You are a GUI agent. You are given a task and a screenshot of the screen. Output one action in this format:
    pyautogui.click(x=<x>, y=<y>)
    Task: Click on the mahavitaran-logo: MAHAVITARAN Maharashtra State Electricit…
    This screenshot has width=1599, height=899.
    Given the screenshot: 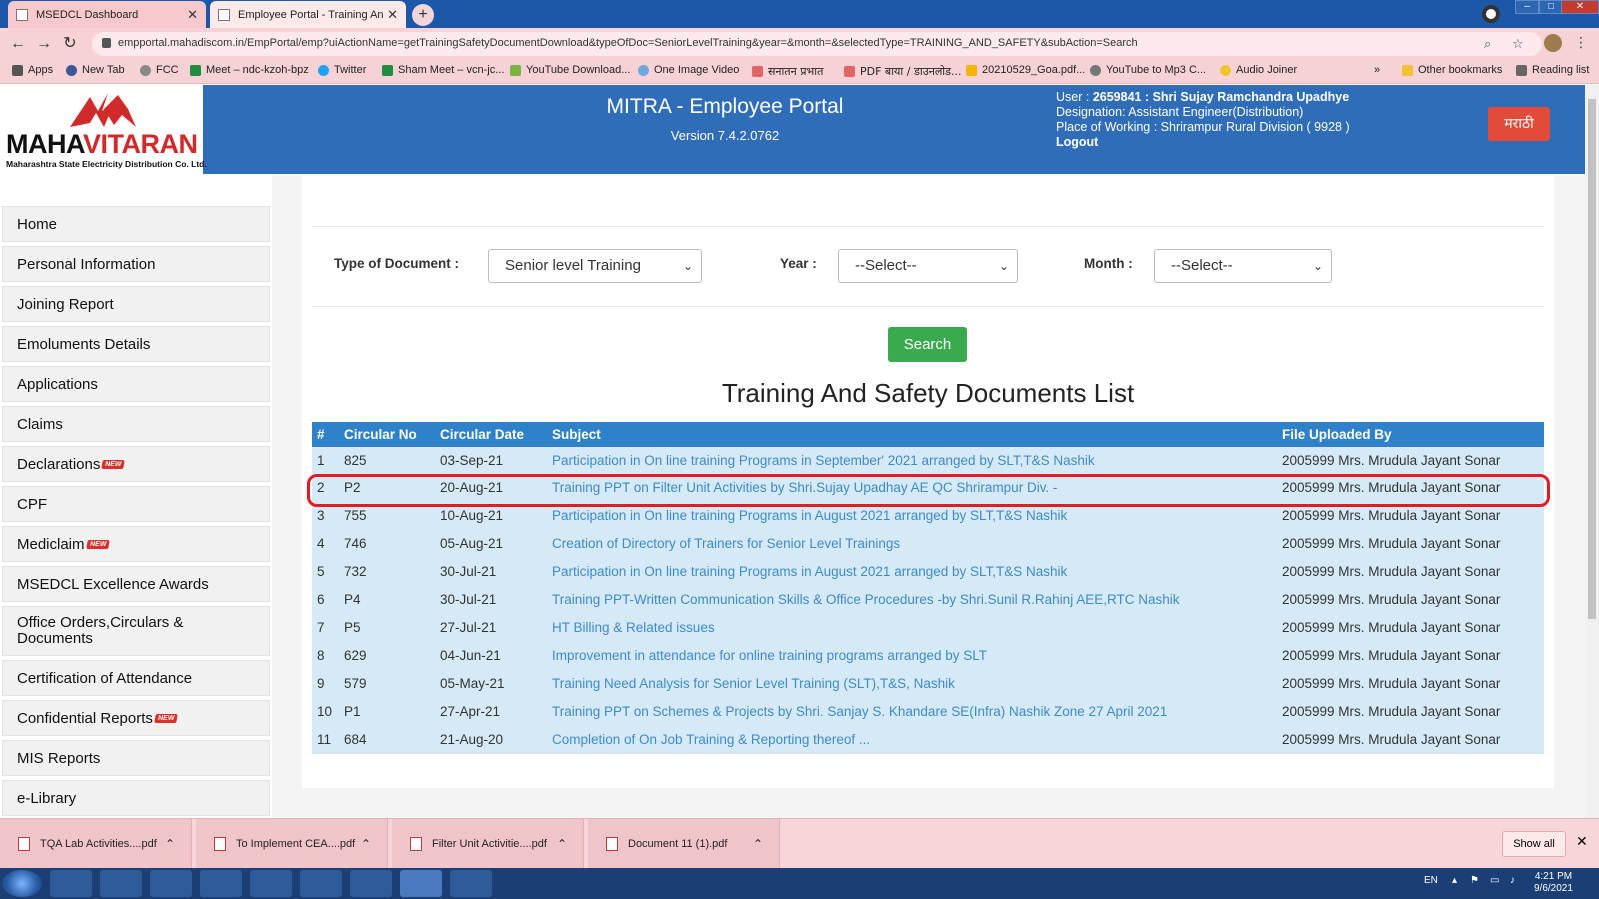 What is the action you would take?
    pyautogui.click(x=103, y=129)
    